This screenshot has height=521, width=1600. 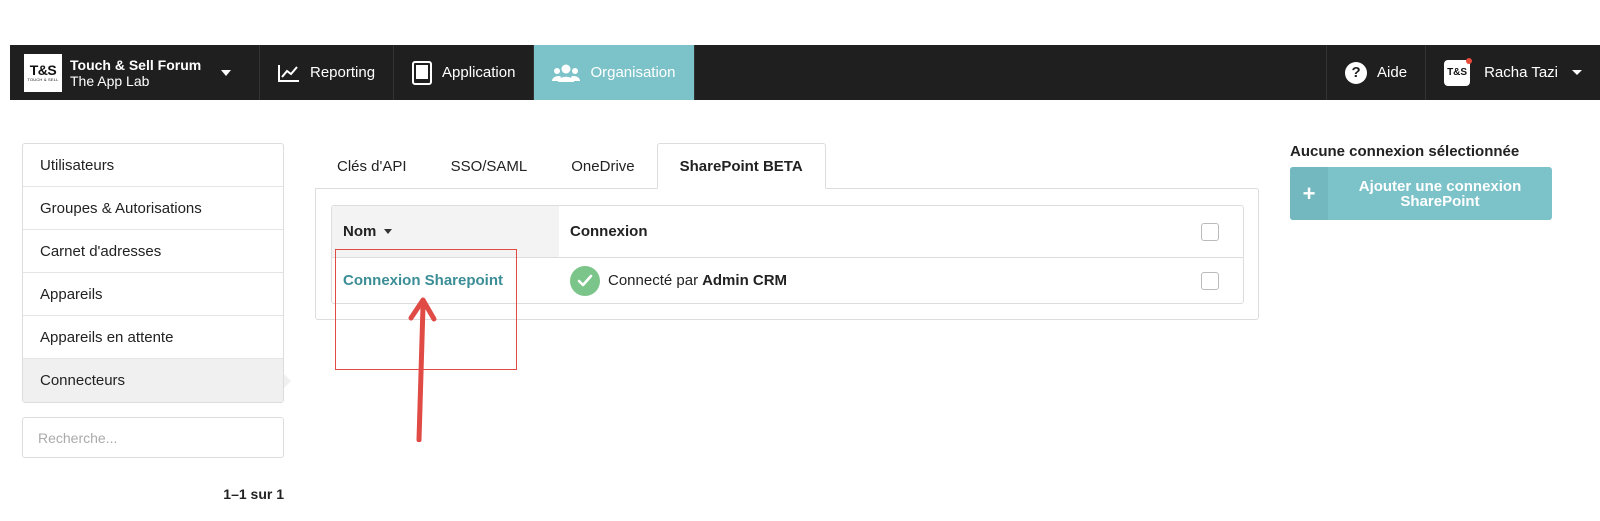 I want to click on nav-organisation-label: Organisation, so click(x=633, y=72).